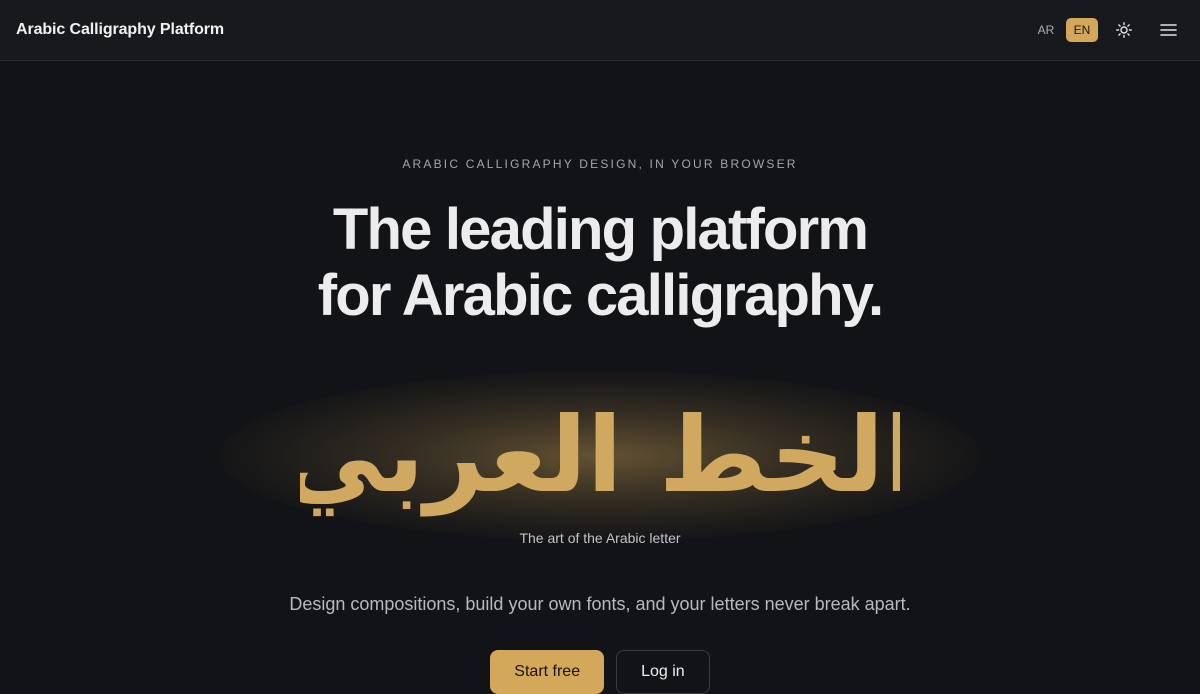 Image resolution: width=1200 pixels, height=694 pixels. I want to click on brand-name: Arabic Calligraphy Platform, so click(120, 30).